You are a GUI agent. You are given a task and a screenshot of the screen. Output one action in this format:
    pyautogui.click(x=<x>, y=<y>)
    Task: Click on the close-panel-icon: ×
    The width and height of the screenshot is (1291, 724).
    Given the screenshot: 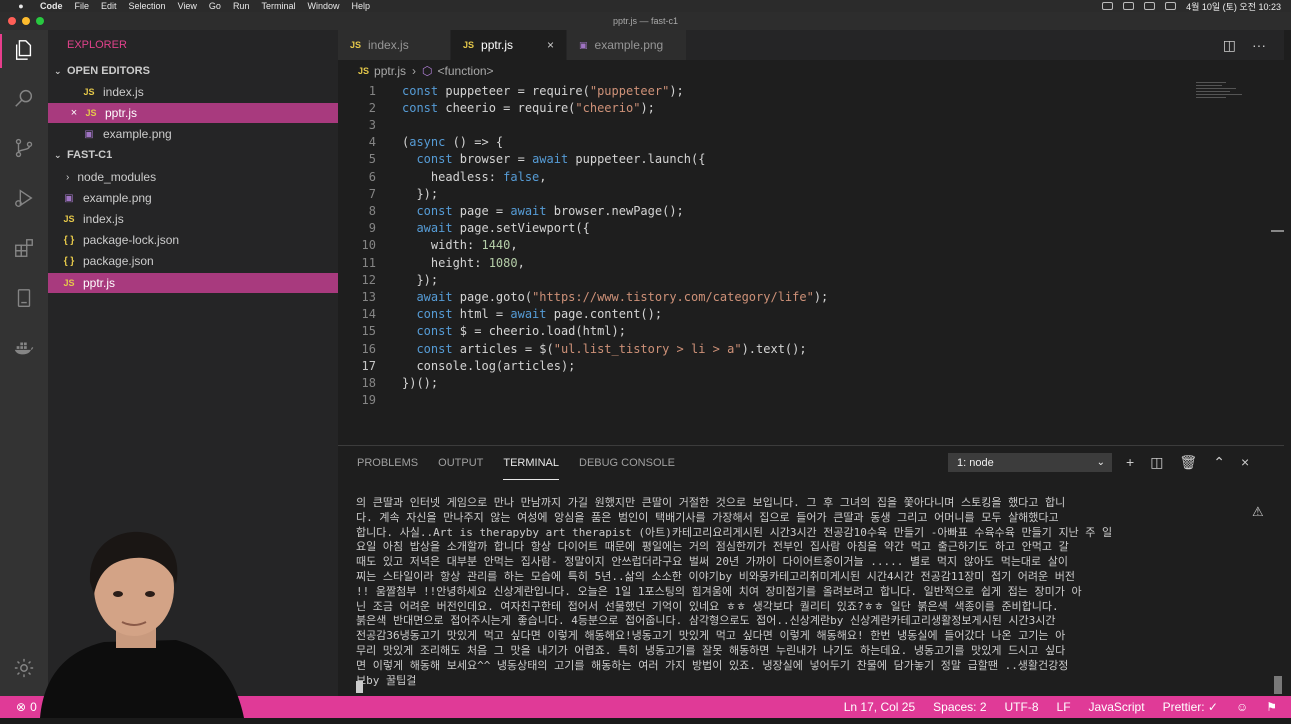 What is the action you would take?
    pyautogui.click(x=1245, y=462)
    